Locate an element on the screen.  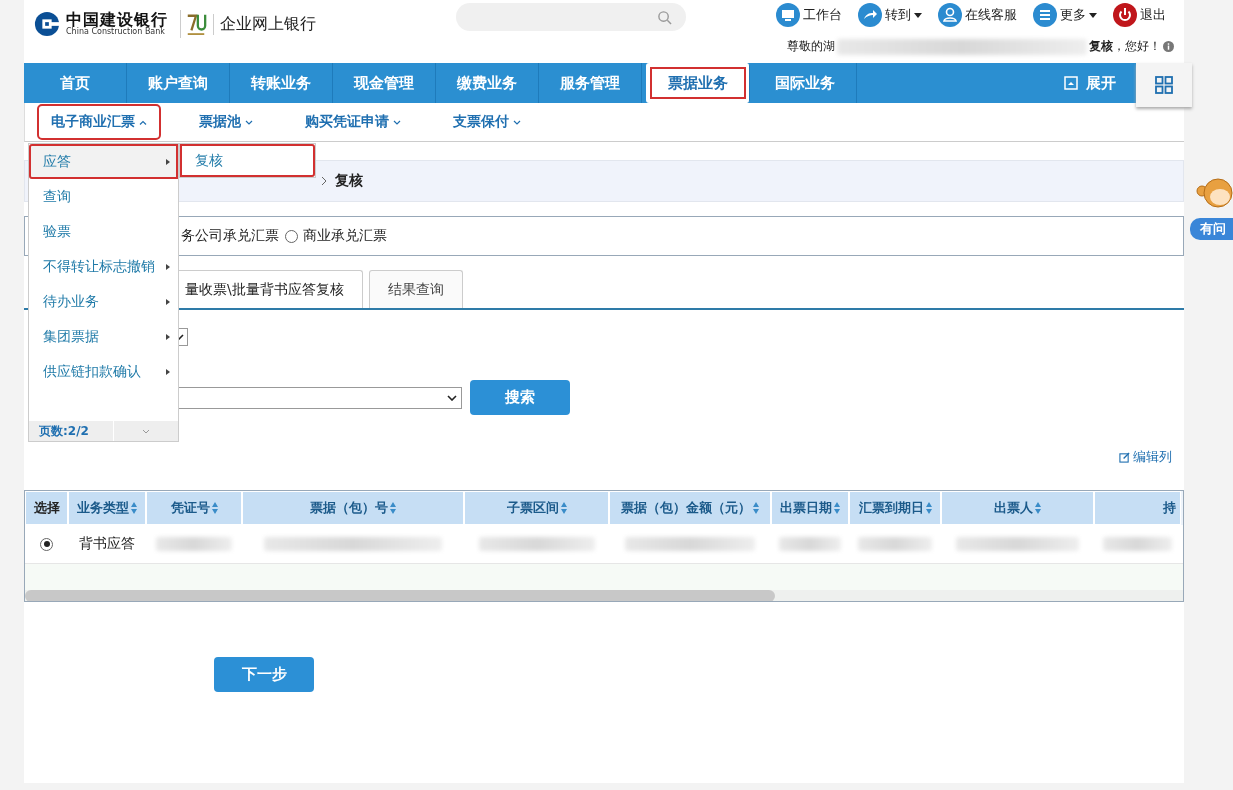
chevron-down-icon is located at coordinates (146, 431).